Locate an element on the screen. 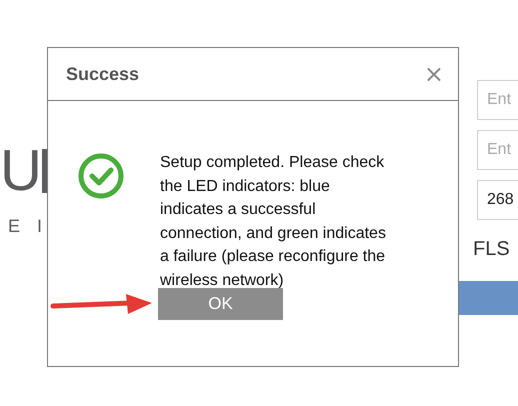 The width and height of the screenshot is (518, 406). ok-button: OK is located at coordinates (220, 304).